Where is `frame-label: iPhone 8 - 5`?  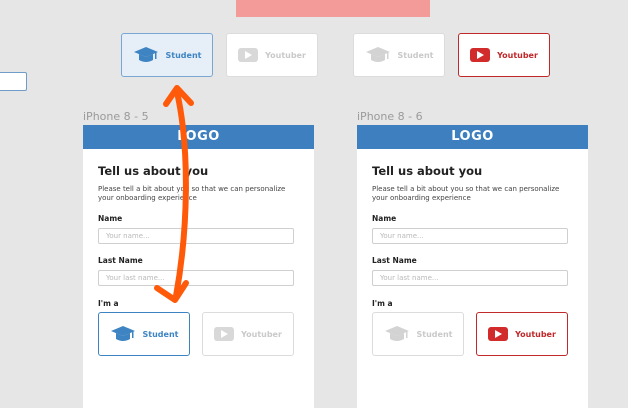
frame-label: iPhone 8 - 5 is located at coordinates (116, 116).